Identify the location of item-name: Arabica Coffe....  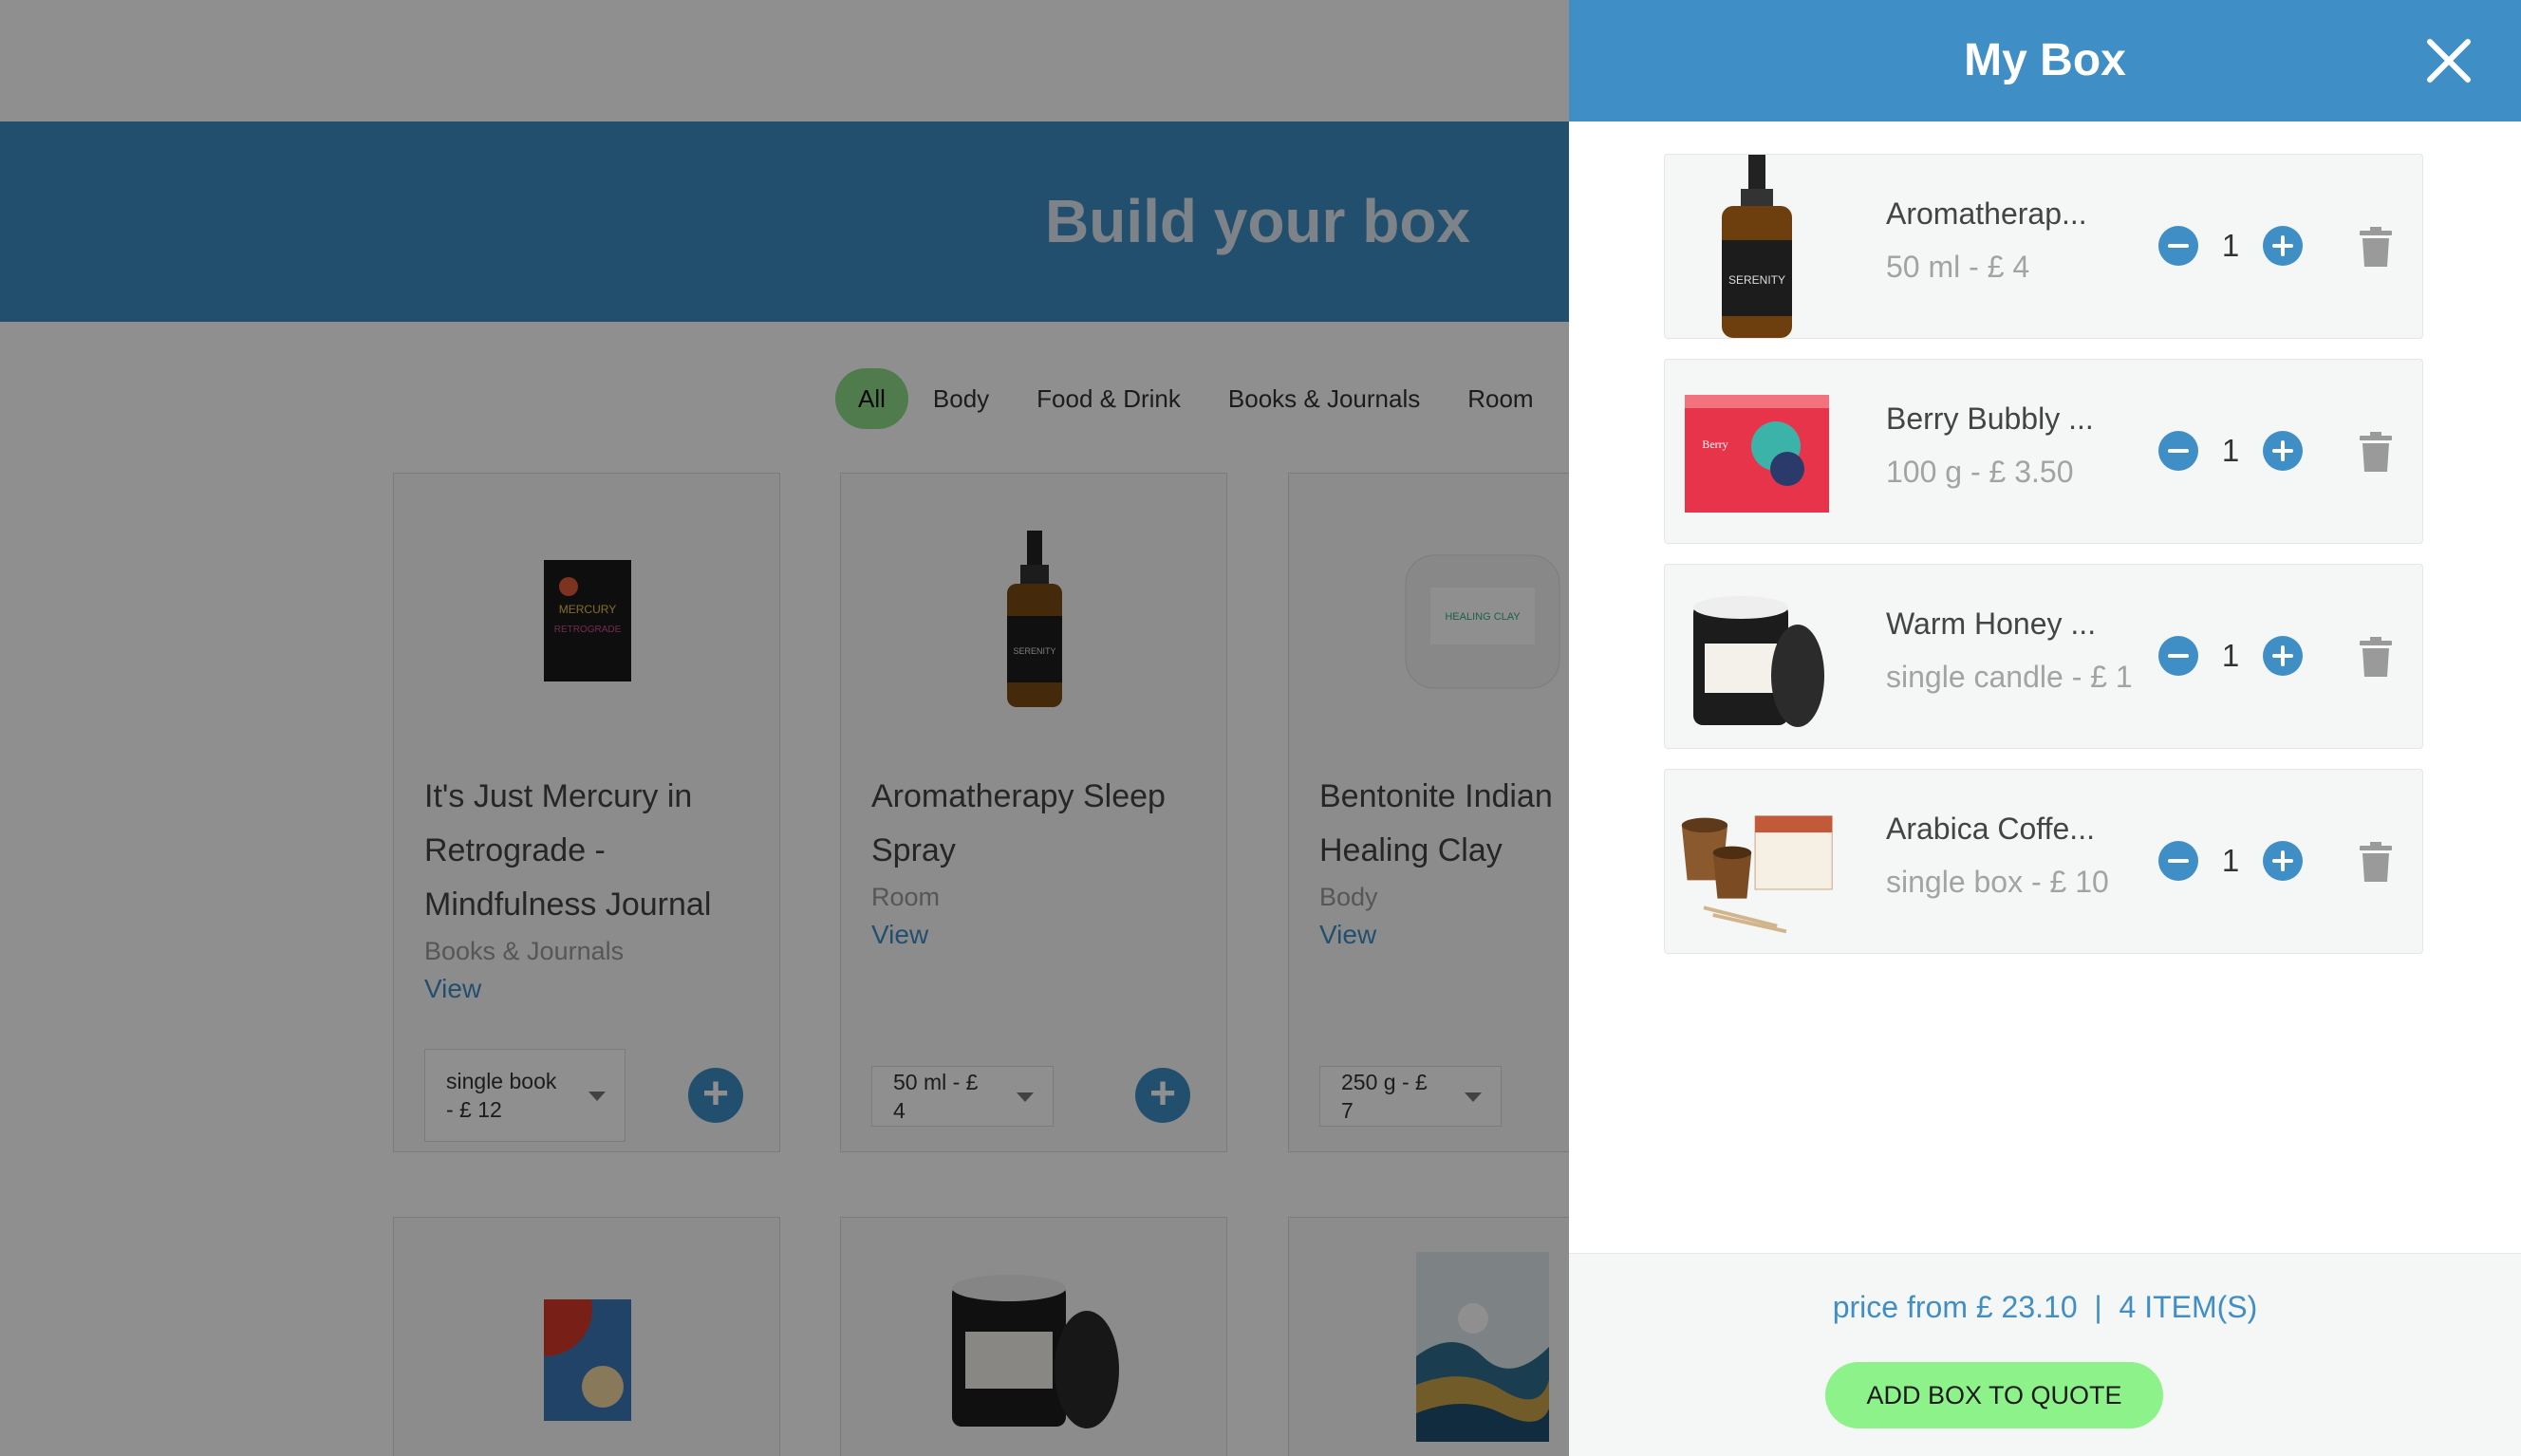
(1990, 829).